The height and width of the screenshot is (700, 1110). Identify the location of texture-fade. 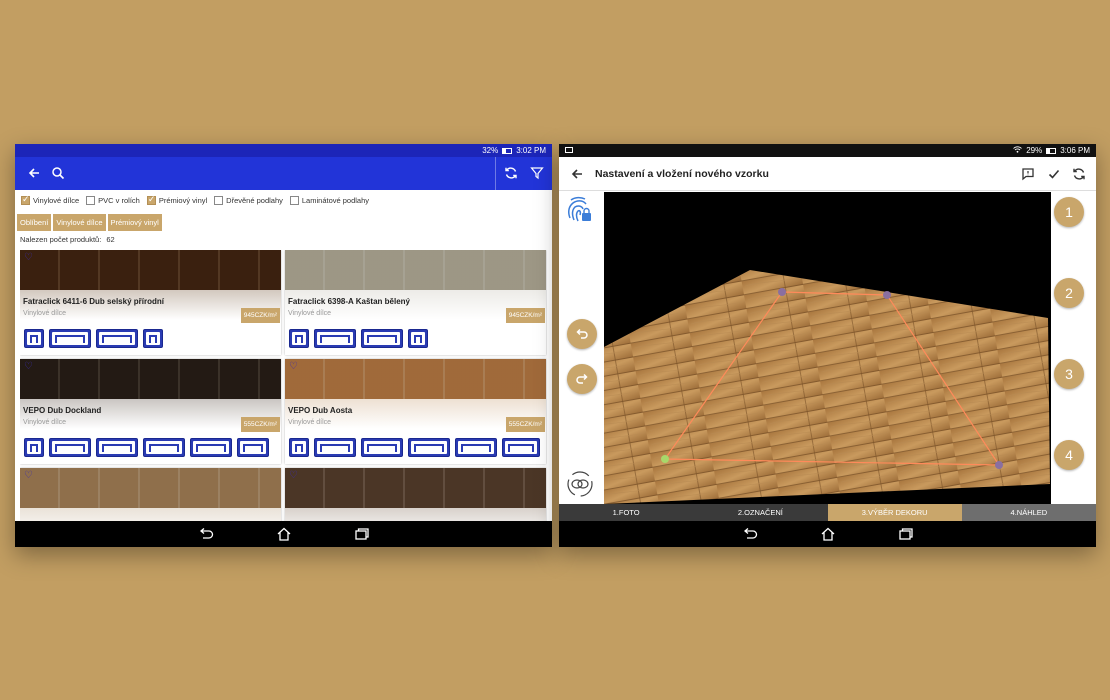
(150, 514).